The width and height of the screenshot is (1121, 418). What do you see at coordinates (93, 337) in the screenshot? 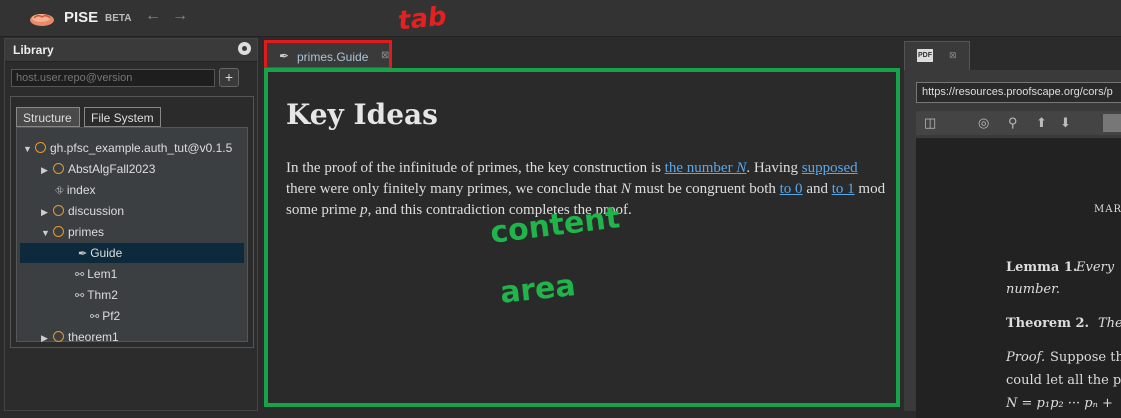
I see `tree-item-label: theorem1` at bounding box center [93, 337].